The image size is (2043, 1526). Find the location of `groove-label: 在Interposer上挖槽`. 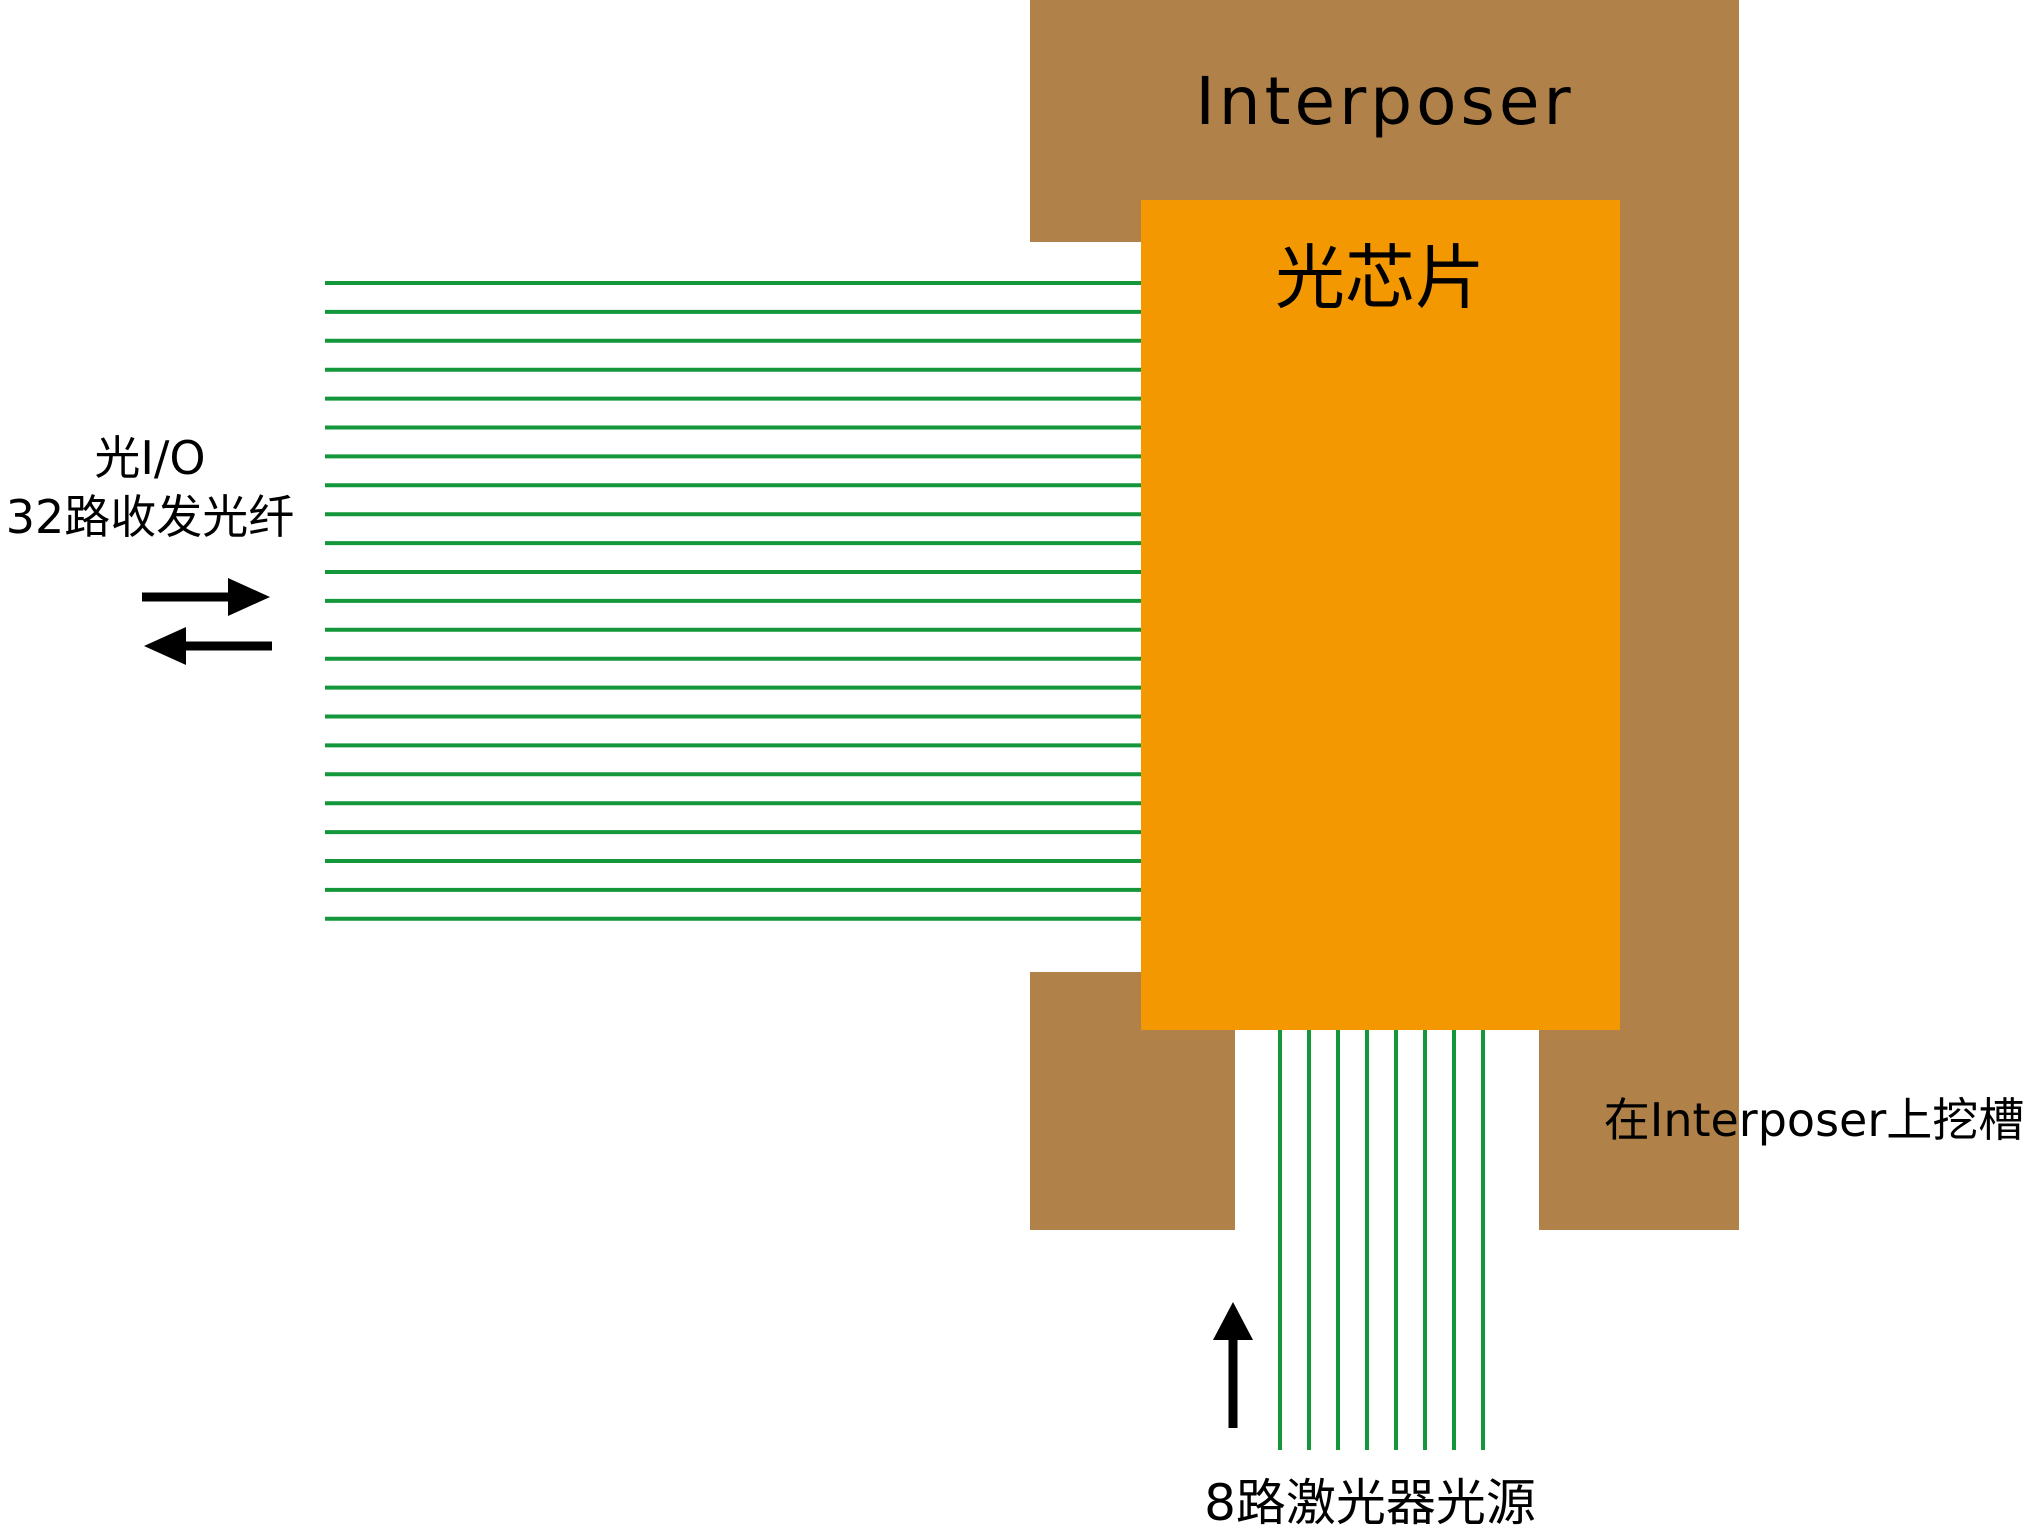

groove-label: 在Interposer上挖槽 is located at coordinates (1814, 1120).